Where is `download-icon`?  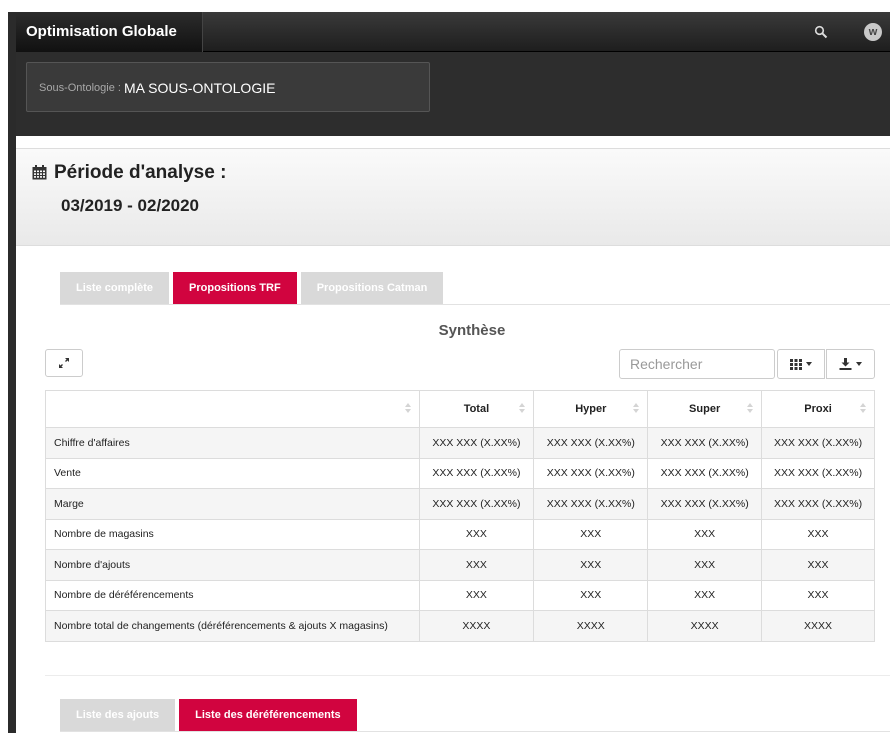
download-icon is located at coordinates (845, 364).